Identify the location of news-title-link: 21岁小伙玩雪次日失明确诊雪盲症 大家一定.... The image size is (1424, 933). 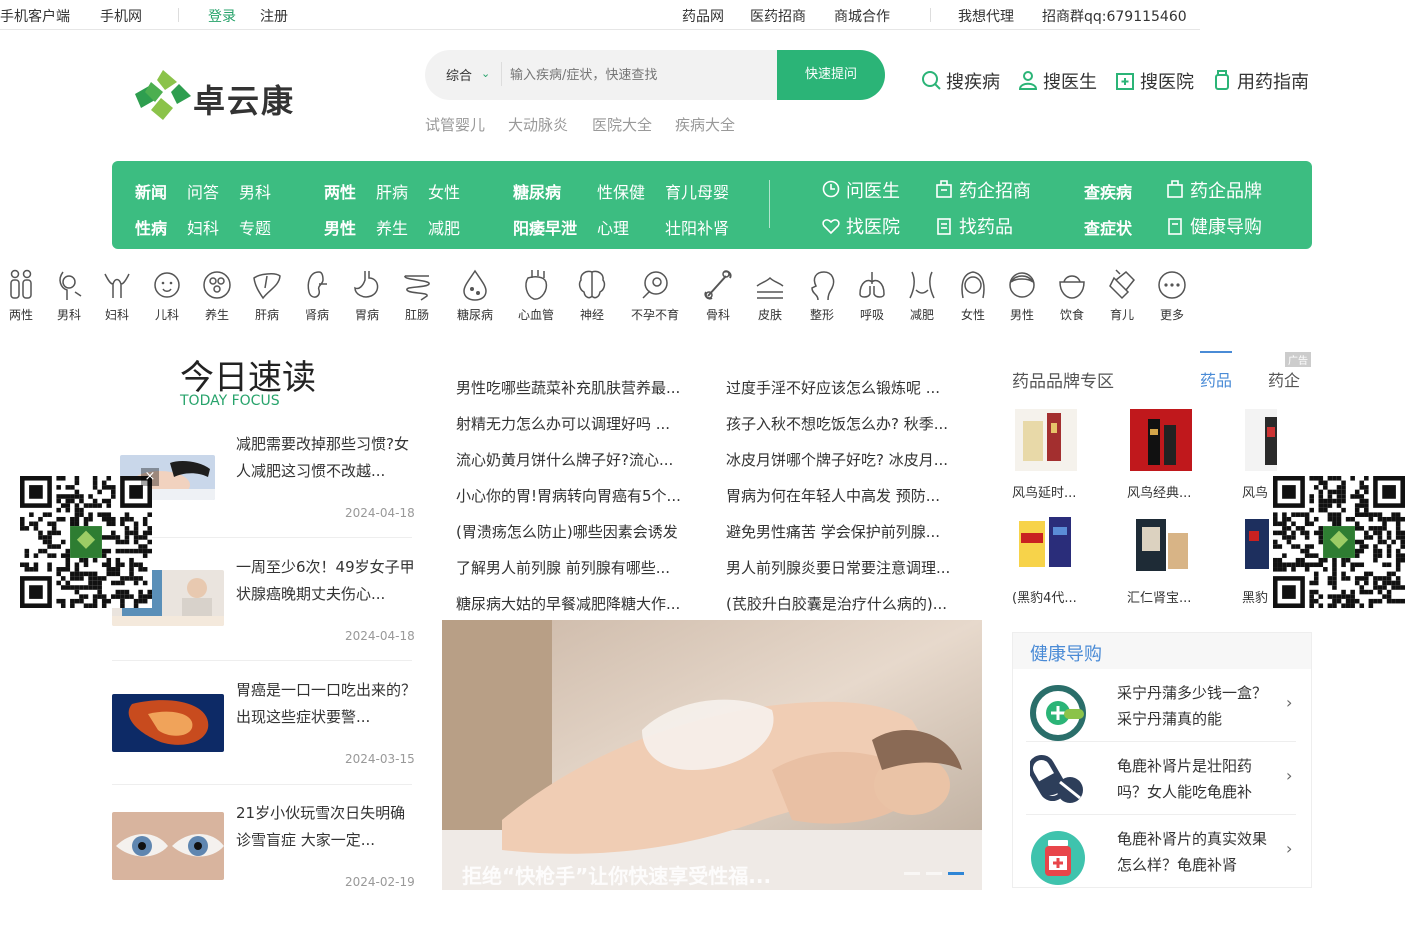
(326, 827).